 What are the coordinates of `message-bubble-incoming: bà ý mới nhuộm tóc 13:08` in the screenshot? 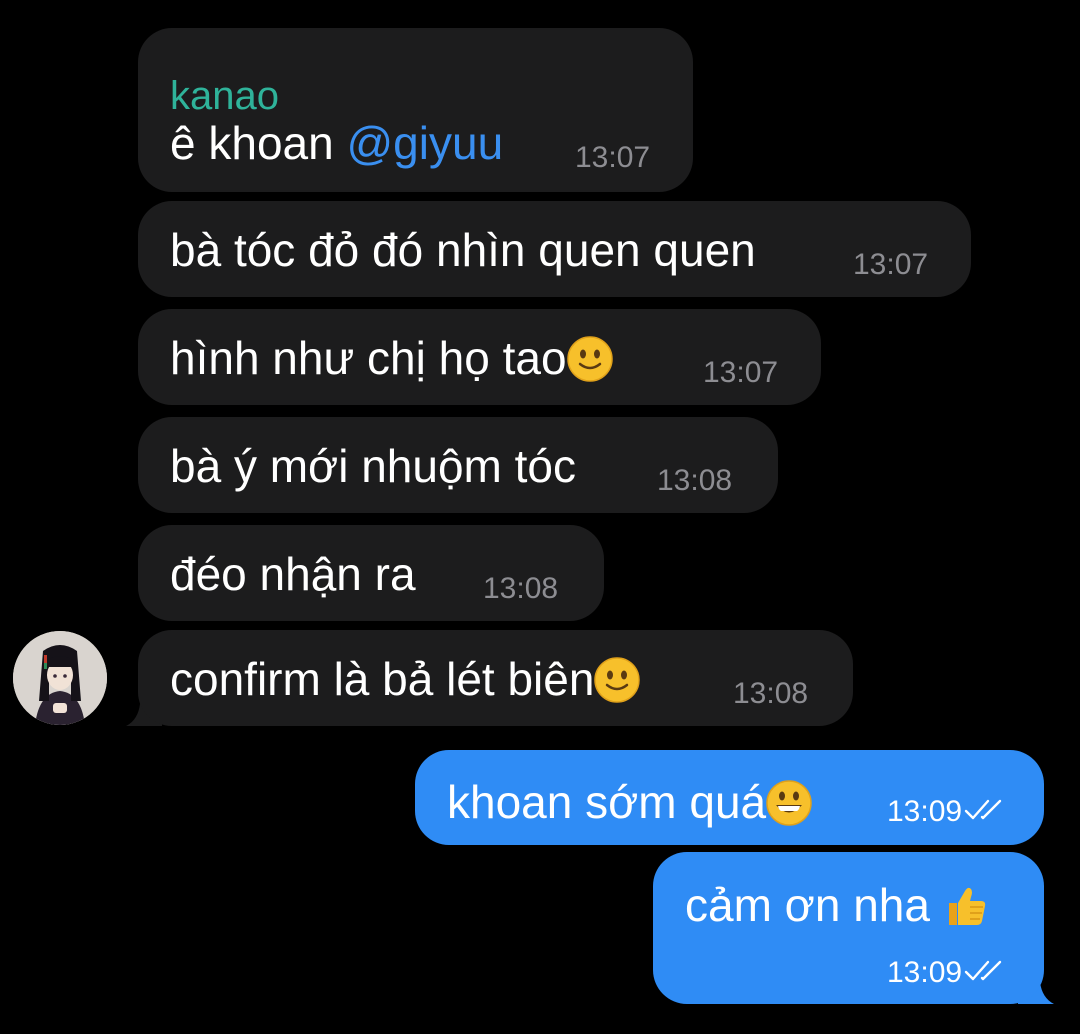 It's located at (458, 465).